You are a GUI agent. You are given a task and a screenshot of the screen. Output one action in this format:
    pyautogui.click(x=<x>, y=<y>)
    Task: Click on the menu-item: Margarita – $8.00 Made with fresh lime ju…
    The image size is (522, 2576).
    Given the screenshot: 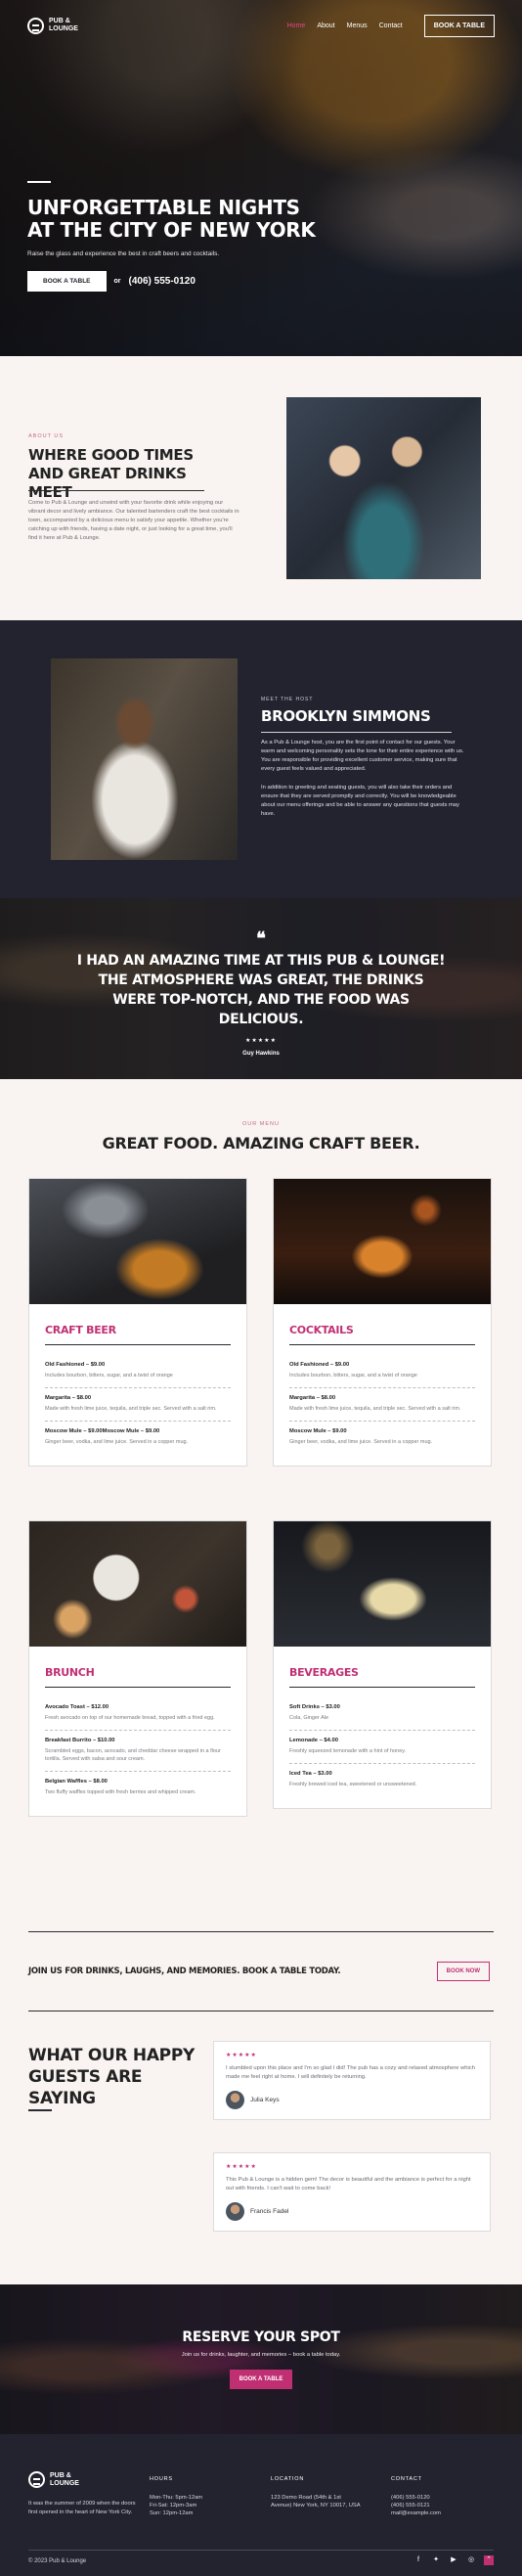 What is the action you would take?
    pyautogui.click(x=138, y=1405)
    